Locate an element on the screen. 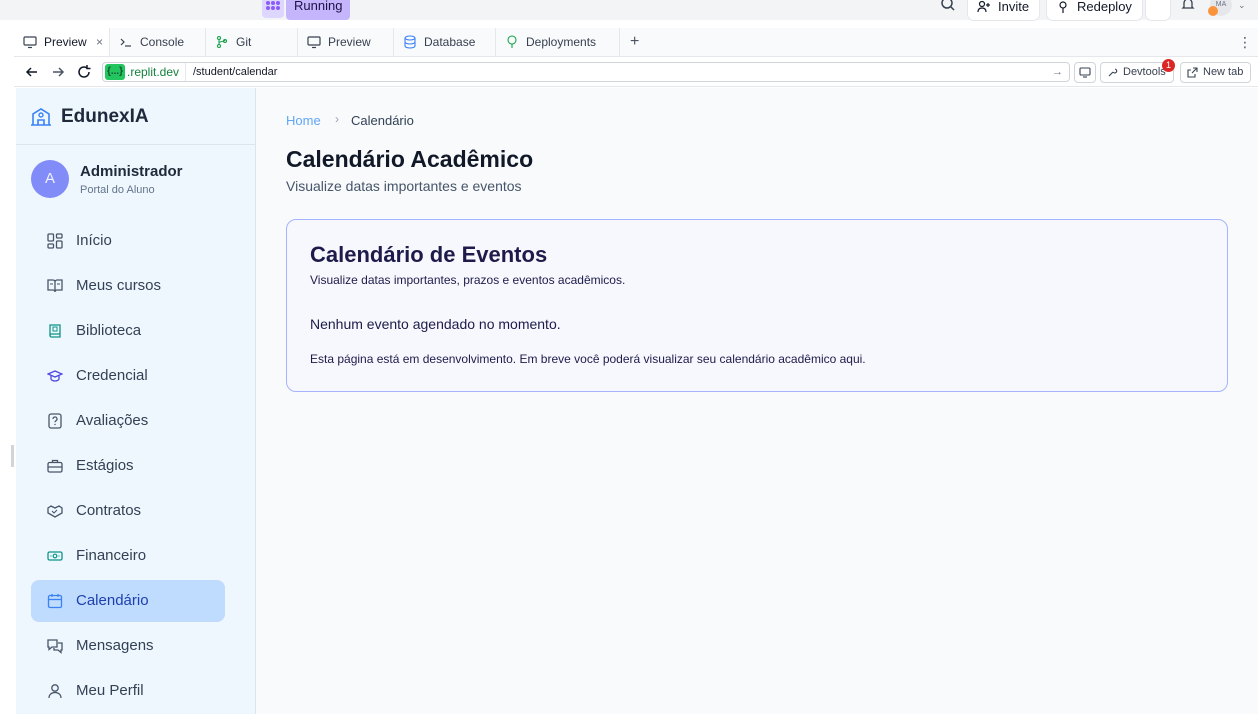 The image size is (1258, 714). sidebar-item-mensagens: Mensagens is located at coordinates (128, 646).